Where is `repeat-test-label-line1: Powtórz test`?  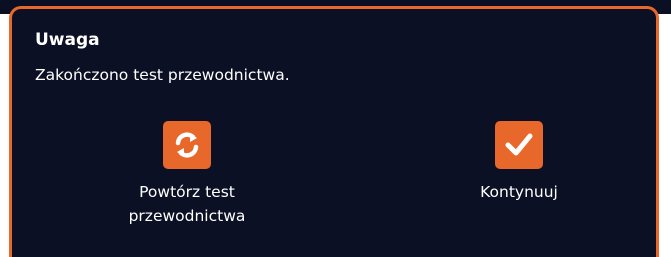
repeat-test-label-line1: Powtórz test is located at coordinates (187, 192).